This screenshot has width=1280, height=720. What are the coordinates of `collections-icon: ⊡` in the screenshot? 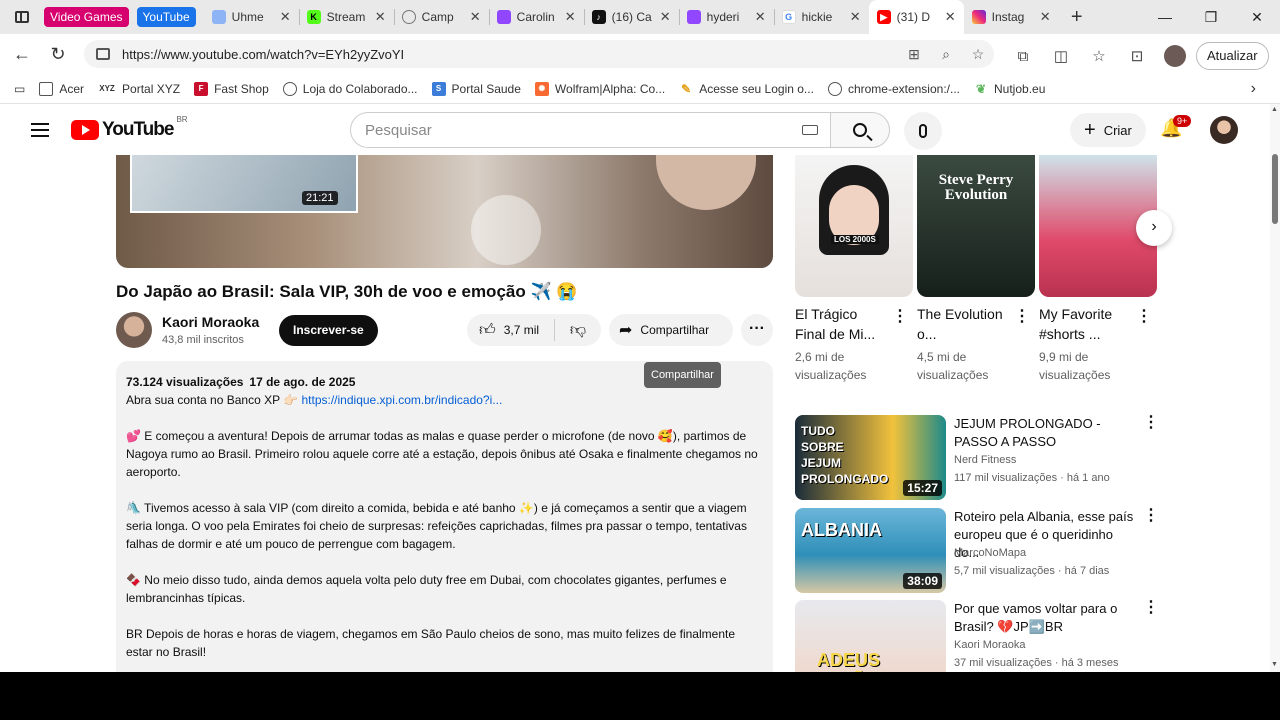 It's located at (1137, 56).